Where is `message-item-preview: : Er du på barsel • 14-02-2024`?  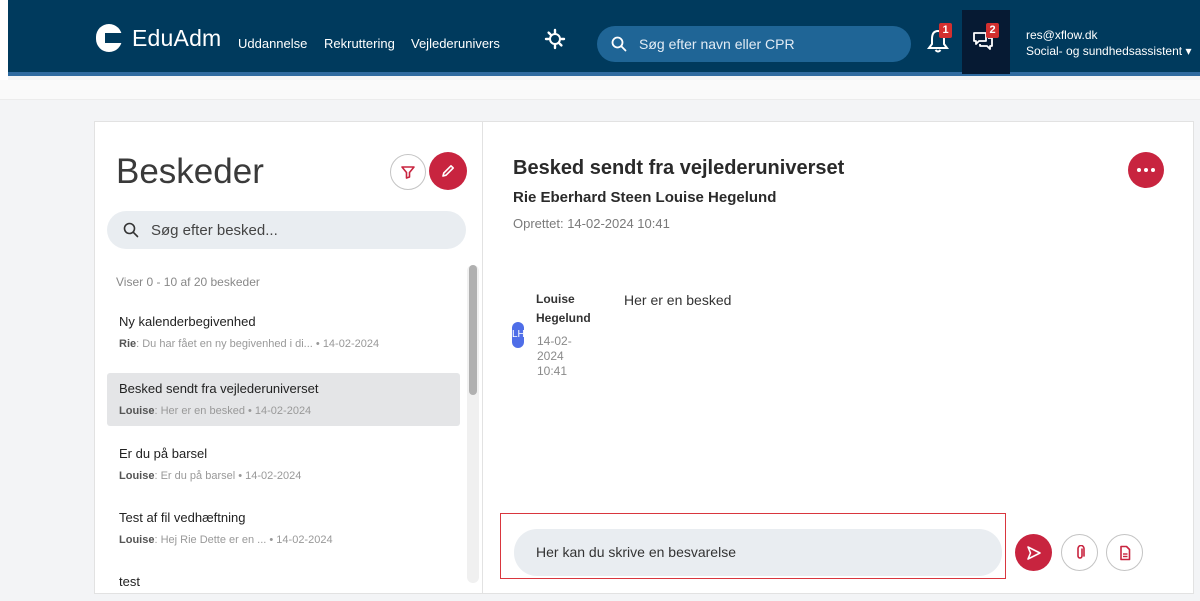 message-item-preview: : Er du på barsel • 14-02-2024 is located at coordinates (228, 476).